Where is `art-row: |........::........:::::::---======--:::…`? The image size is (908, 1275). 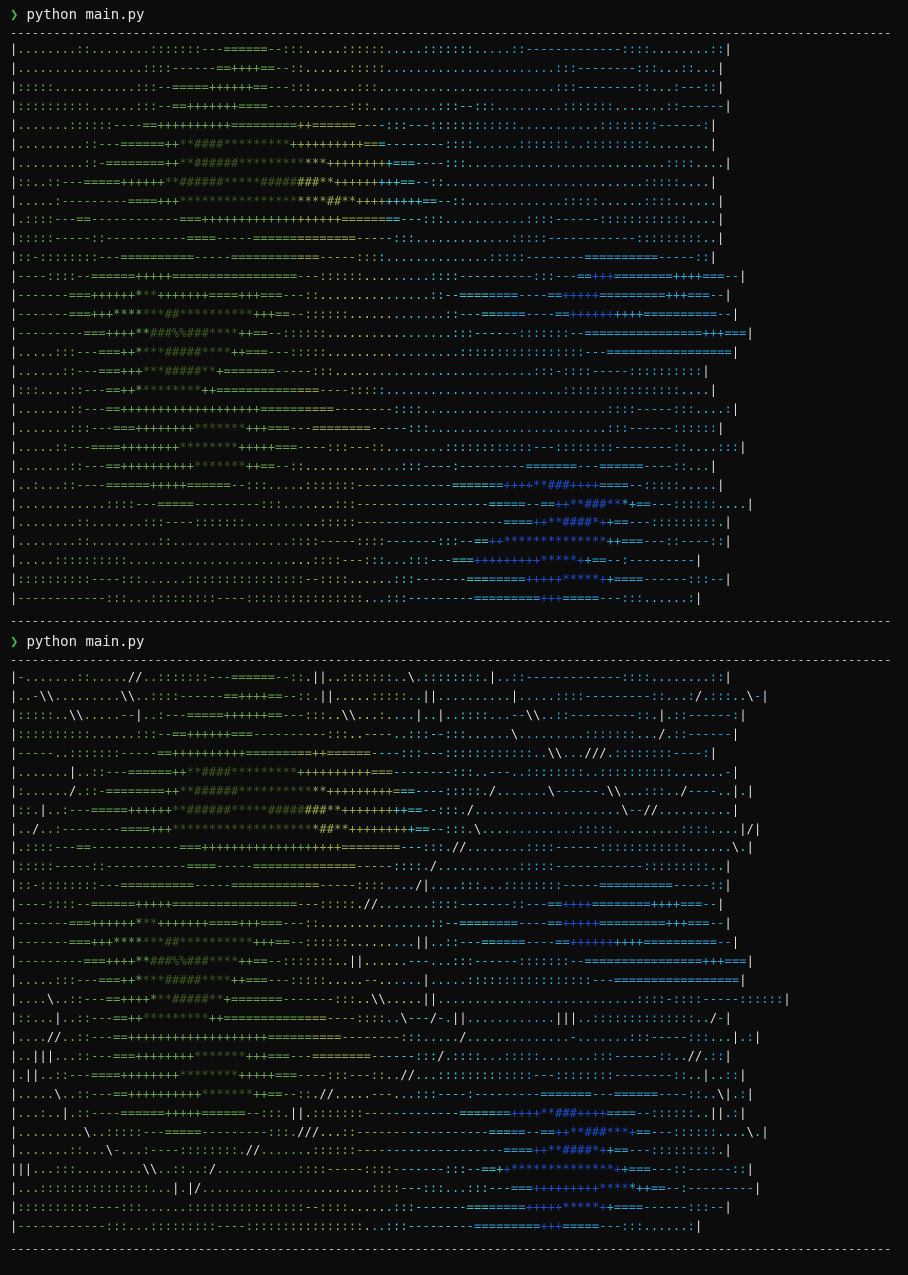 art-row: |........::........:::::::---======--:::… is located at coordinates (371, 49).